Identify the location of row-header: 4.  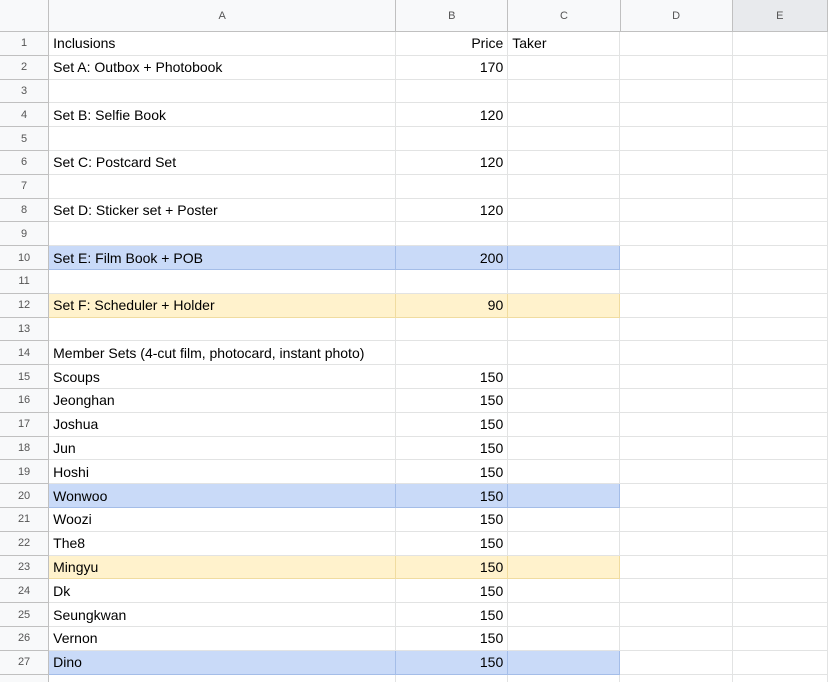
(25, 115).